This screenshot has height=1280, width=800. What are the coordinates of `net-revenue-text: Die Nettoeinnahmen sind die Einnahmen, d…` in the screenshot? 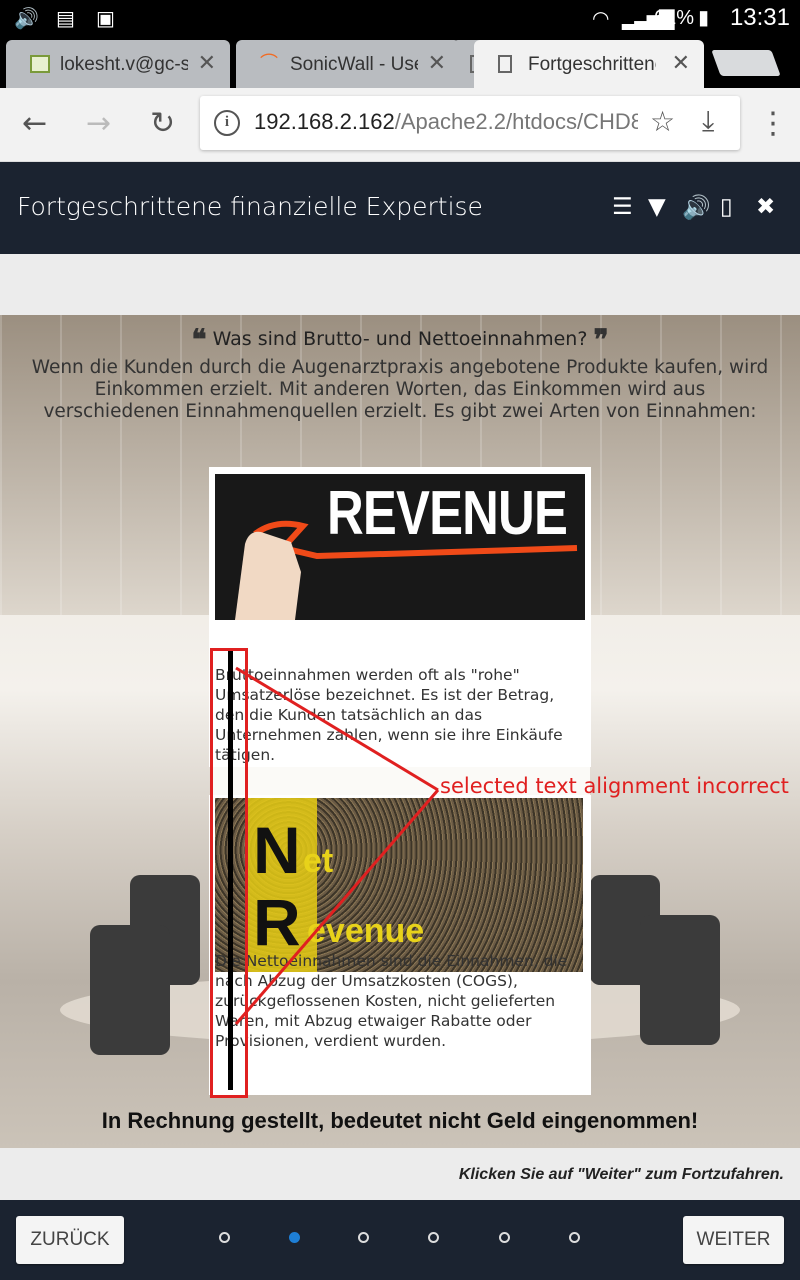 It's located at (391, 1001).